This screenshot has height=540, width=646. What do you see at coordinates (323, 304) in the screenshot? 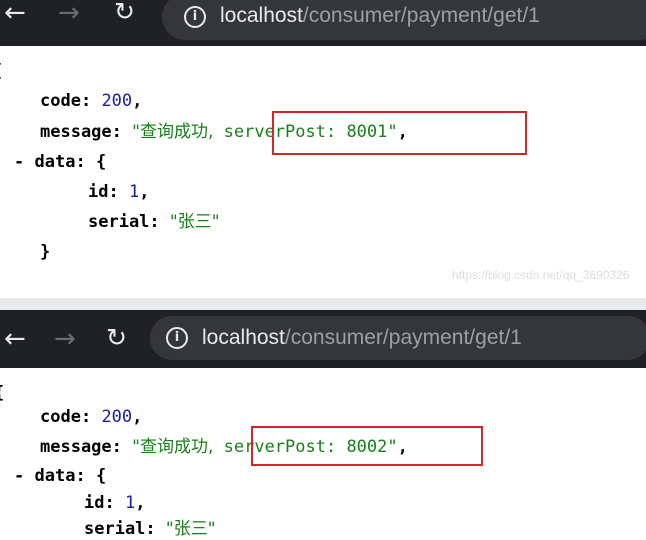
I see `divider` at bounding box center [323, 304].